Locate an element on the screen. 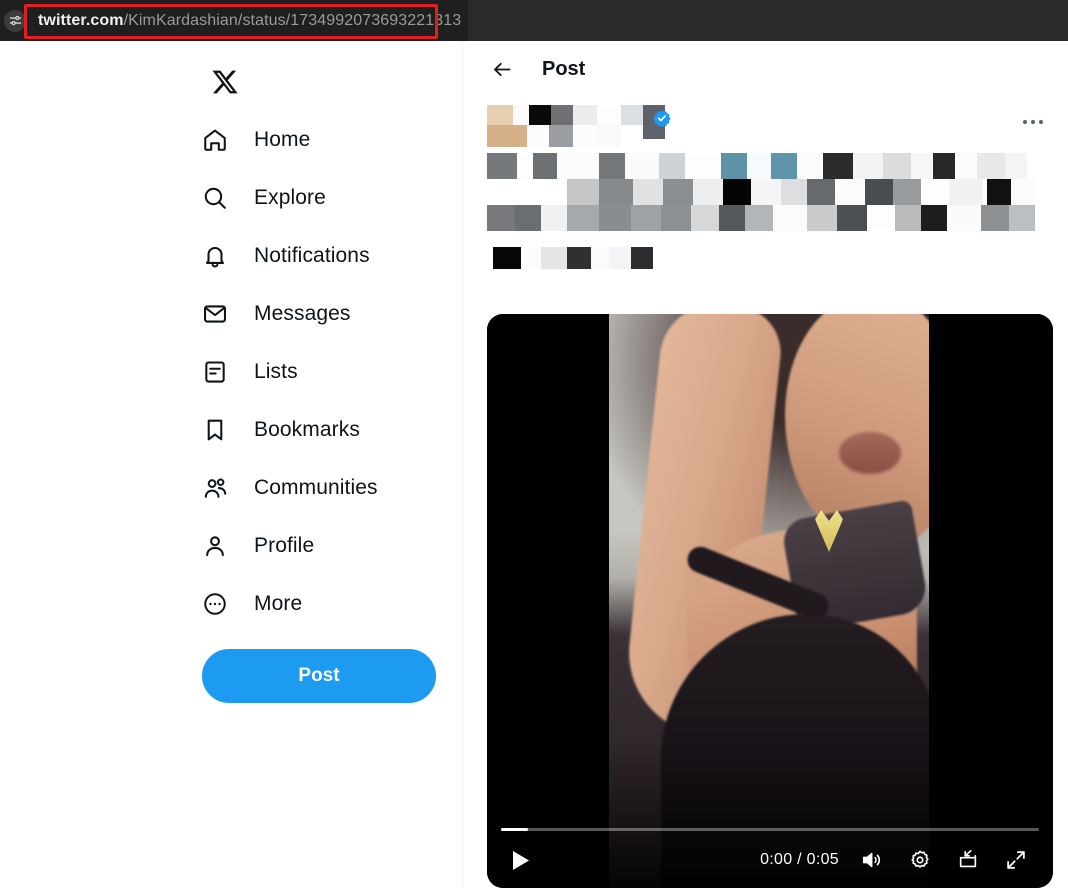 This screenshot has height=888, width=1068. author-mosaic is located at coordinates (576, 126).